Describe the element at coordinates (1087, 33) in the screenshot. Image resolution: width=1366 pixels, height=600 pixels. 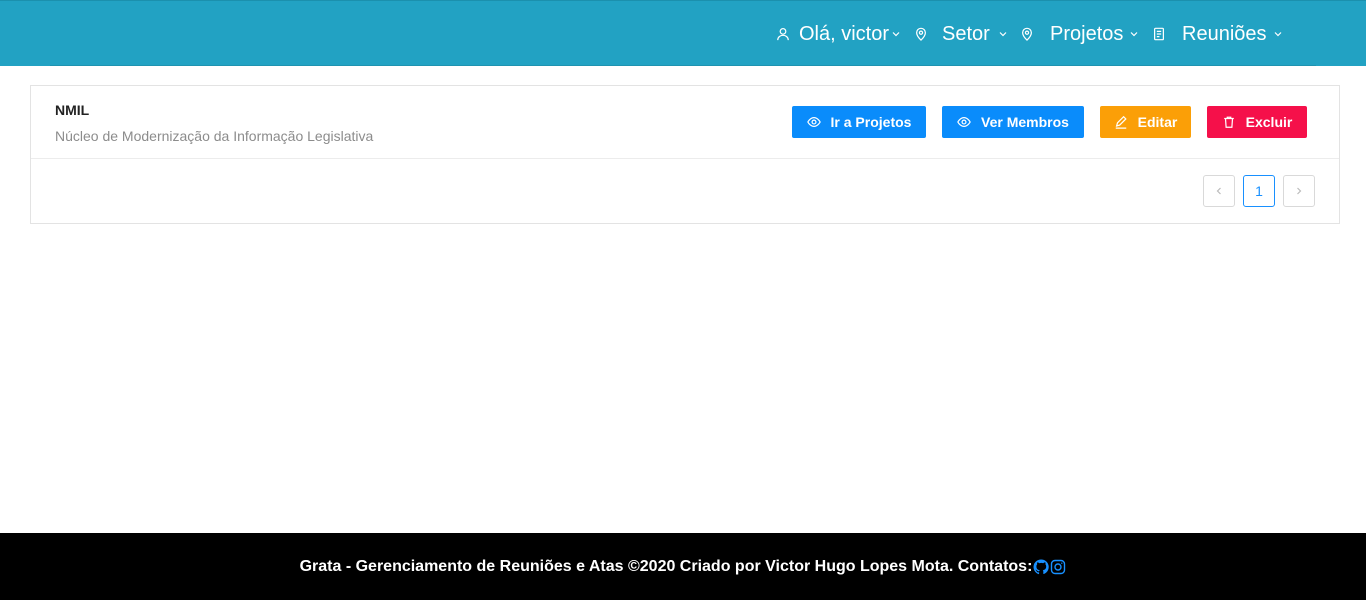
I see `nav-projetos-label: Projetos` at that location.